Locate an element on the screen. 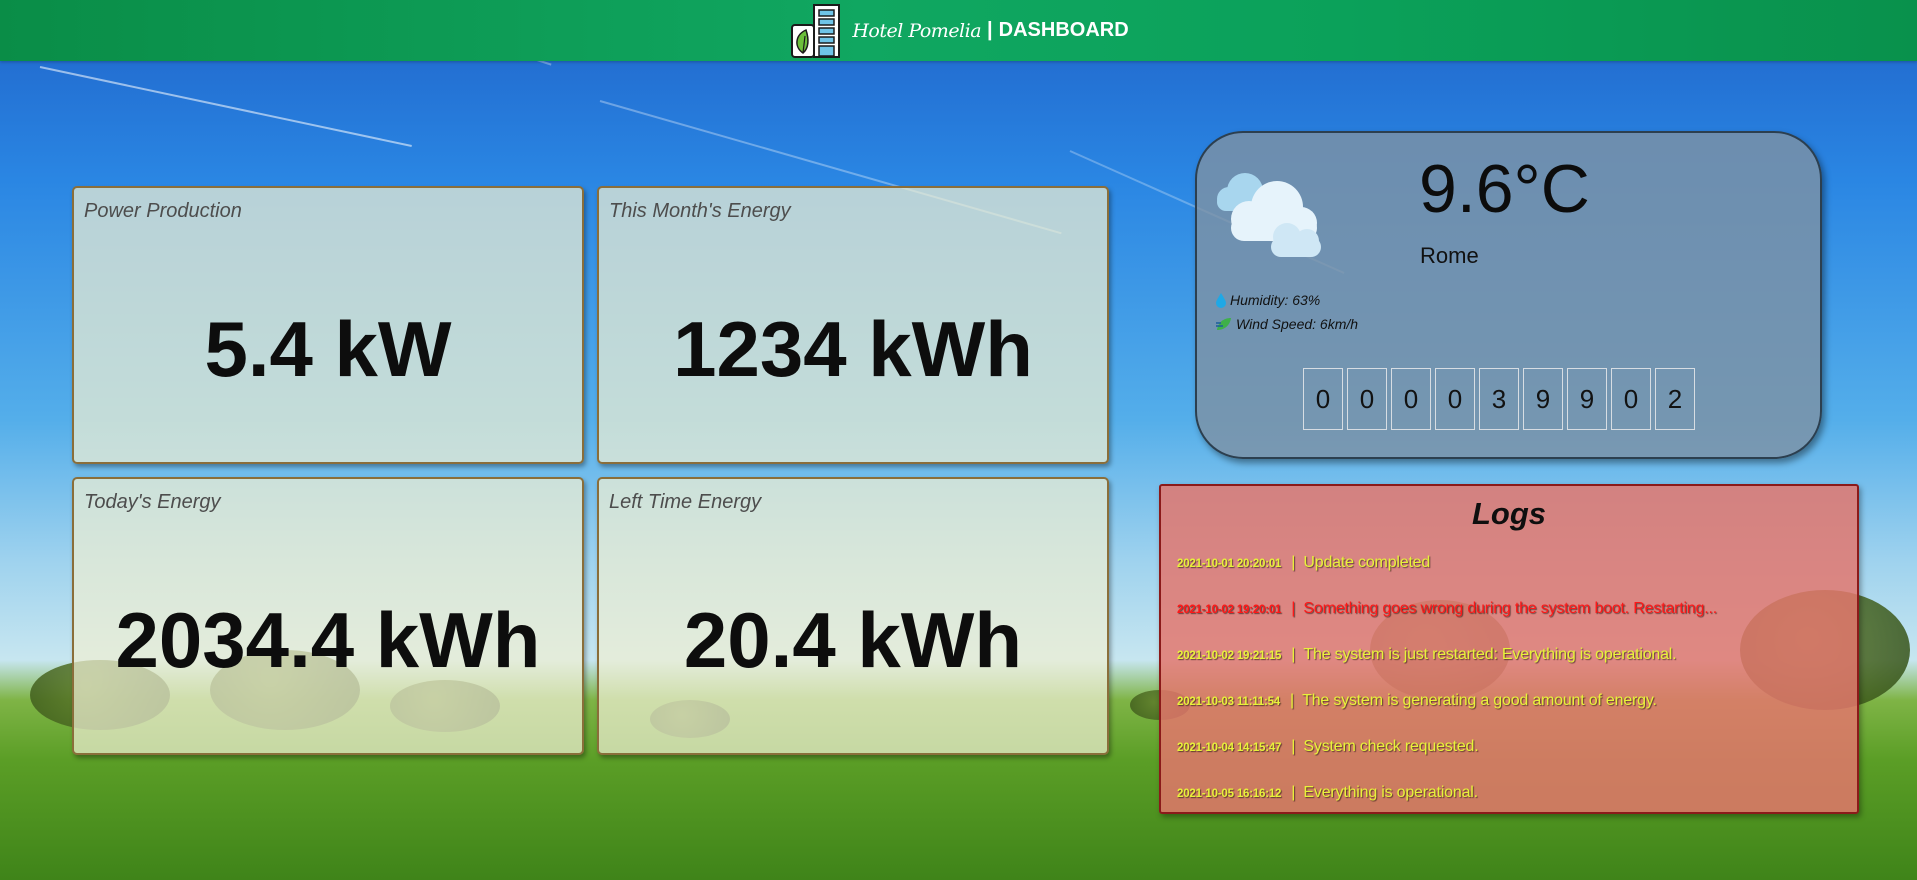  card-title: Left Time Energy is located at coordinates (685, 502).